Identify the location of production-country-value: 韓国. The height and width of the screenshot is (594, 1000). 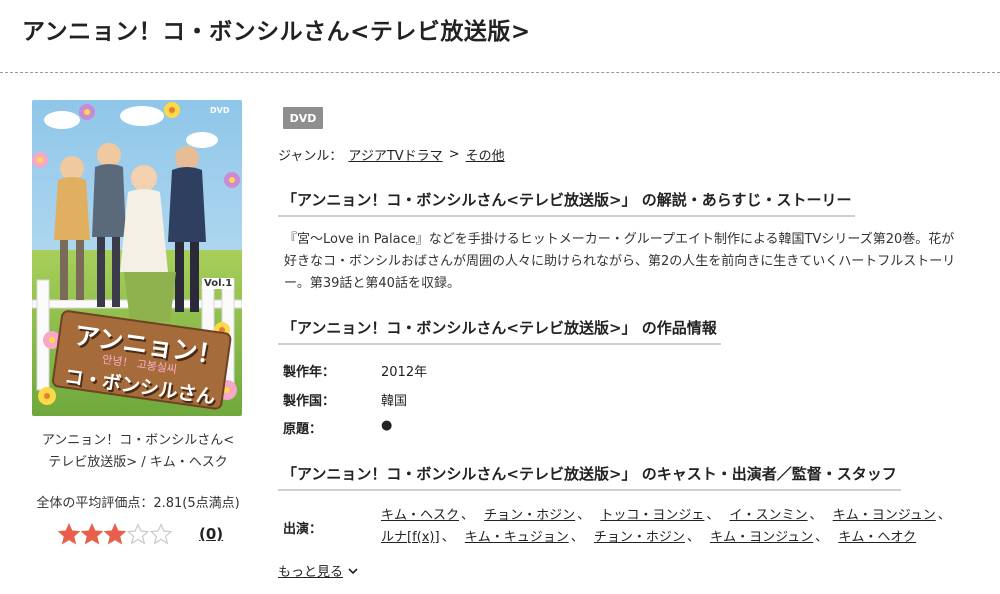
(394, 401).